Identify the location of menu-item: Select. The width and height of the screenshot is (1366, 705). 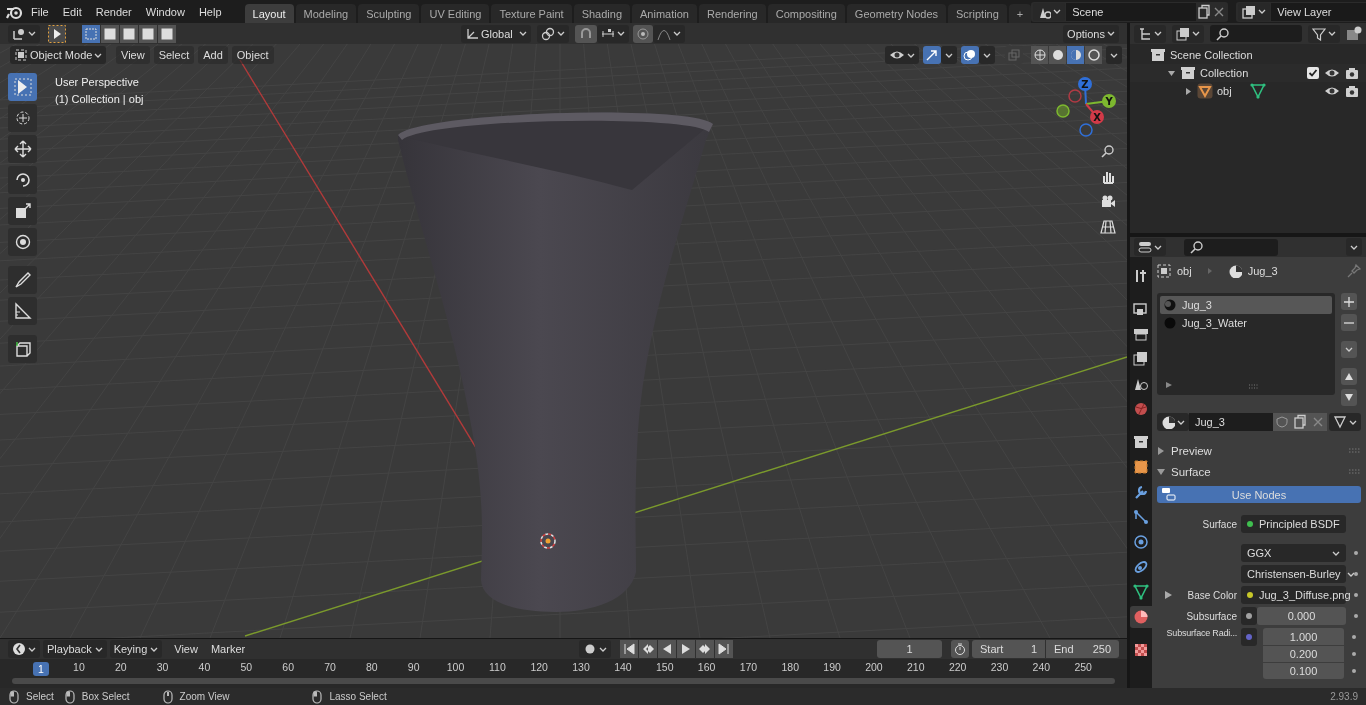
(174, 55).